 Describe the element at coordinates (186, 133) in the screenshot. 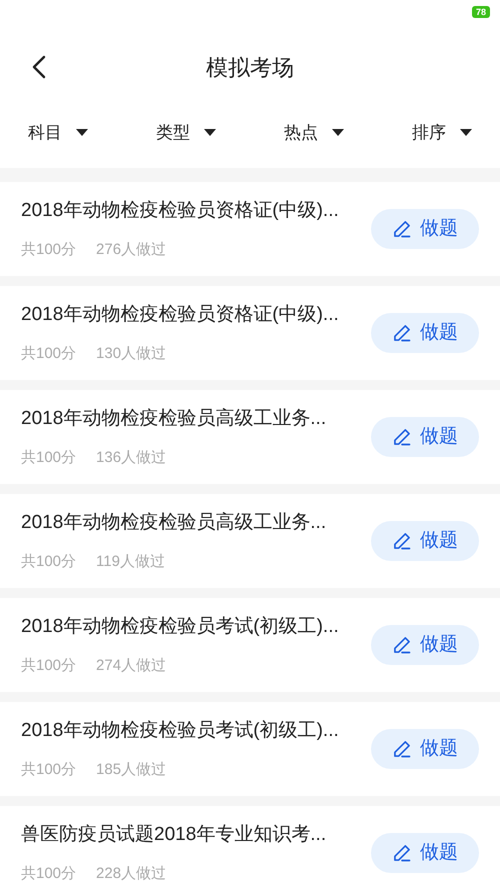

I see `filter-dropdown: 类型` at that location.